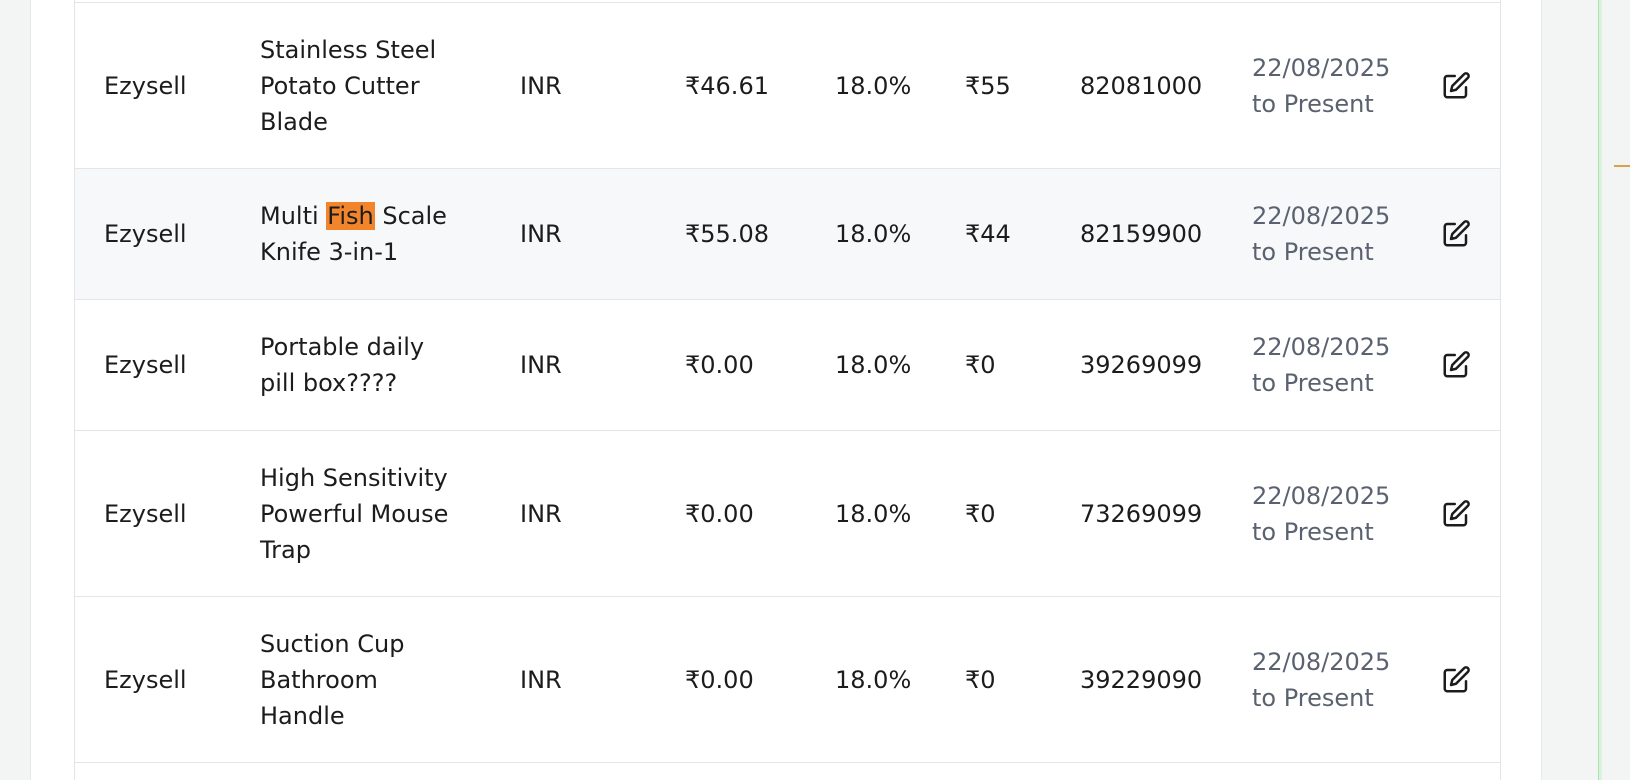 This screenshot has width=1630, height=780. I want to click on hsn-code: 82159900, so click(1141, 234).